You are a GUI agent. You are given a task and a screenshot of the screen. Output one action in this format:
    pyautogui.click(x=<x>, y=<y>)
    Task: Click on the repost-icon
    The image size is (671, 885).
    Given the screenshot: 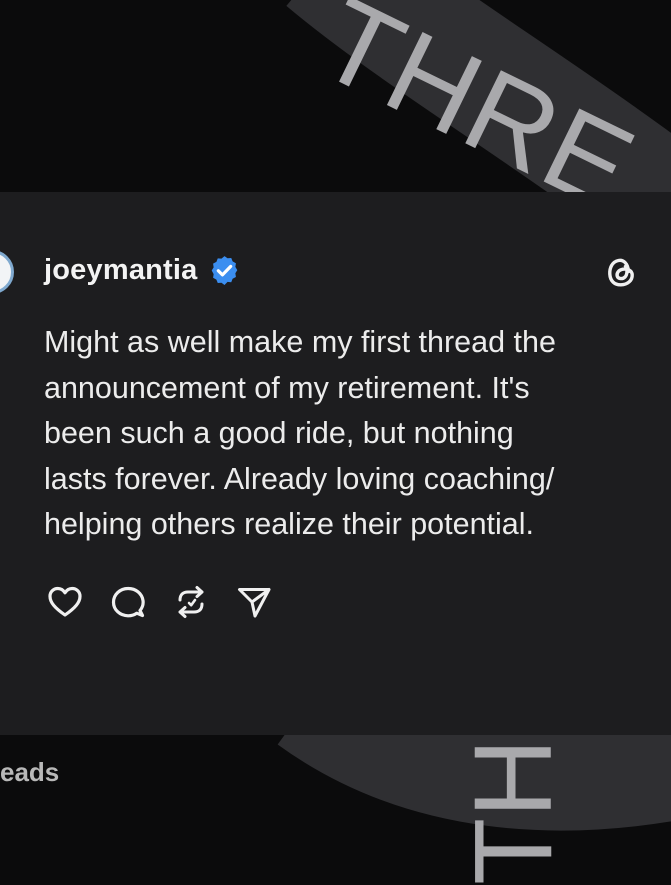 What is the action you would take?
    pyautogui.click(x=191, y=602)
    